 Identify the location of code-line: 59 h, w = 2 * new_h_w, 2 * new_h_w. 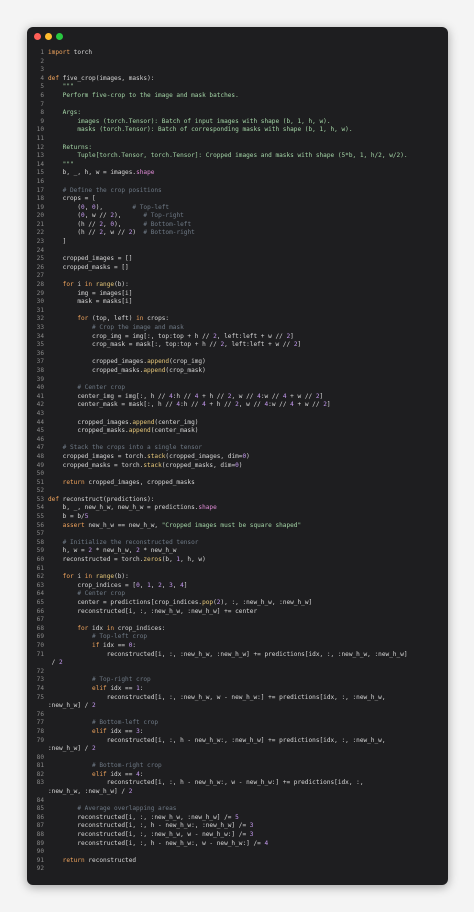
(237, 551).